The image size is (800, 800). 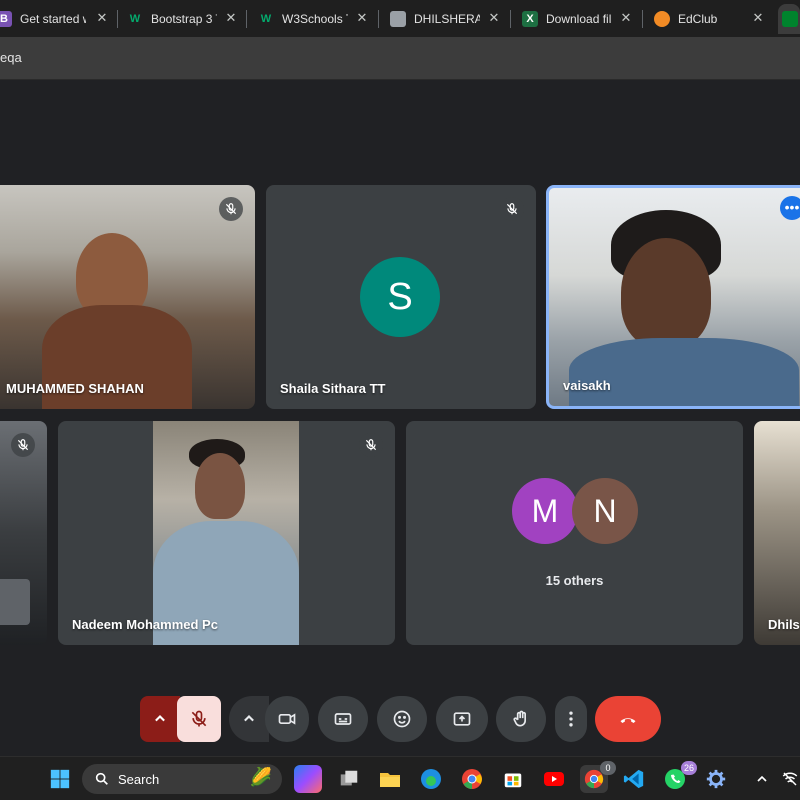 I want to click on more-options-button, so click(x=571, y=719).